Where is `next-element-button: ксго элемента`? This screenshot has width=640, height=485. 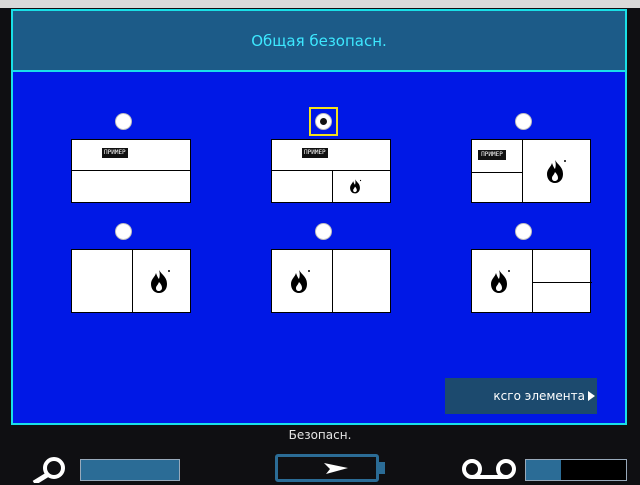 next-element-button: ксго элемента is located at coordinates (521, 396).